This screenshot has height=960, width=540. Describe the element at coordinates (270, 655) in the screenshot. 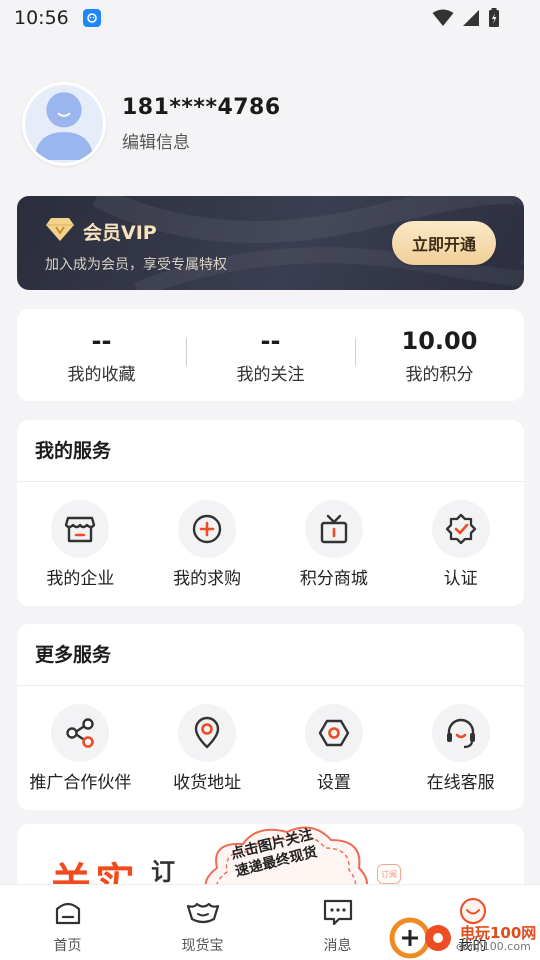

I see `more-services-title: 更多服务` at that location.